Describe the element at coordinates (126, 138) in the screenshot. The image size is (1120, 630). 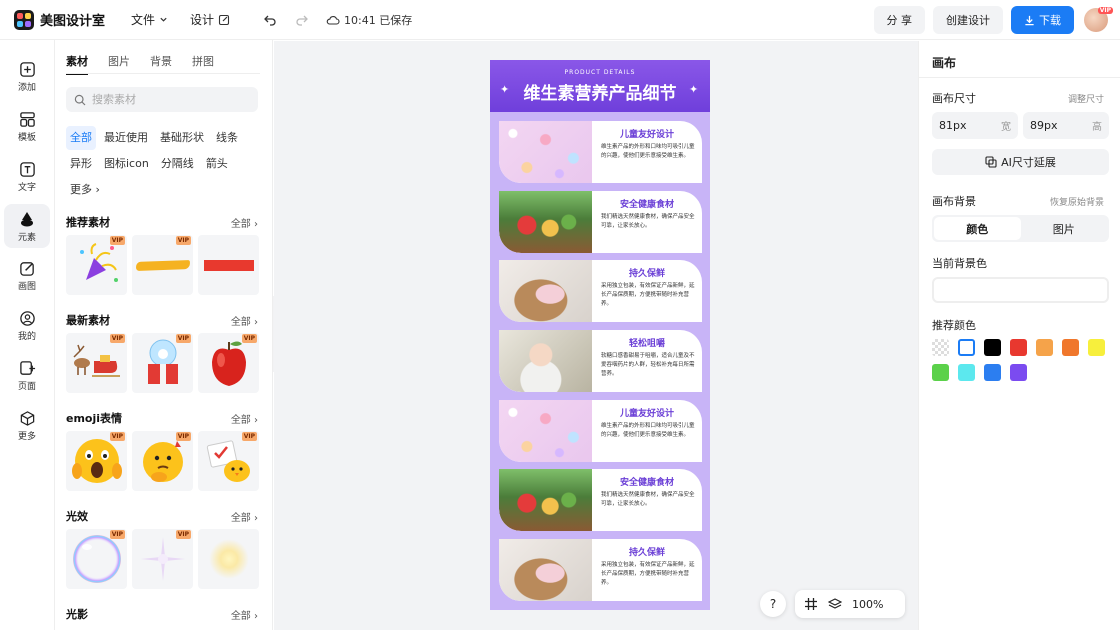
I see `chip-recent: 最近使用` at that location.